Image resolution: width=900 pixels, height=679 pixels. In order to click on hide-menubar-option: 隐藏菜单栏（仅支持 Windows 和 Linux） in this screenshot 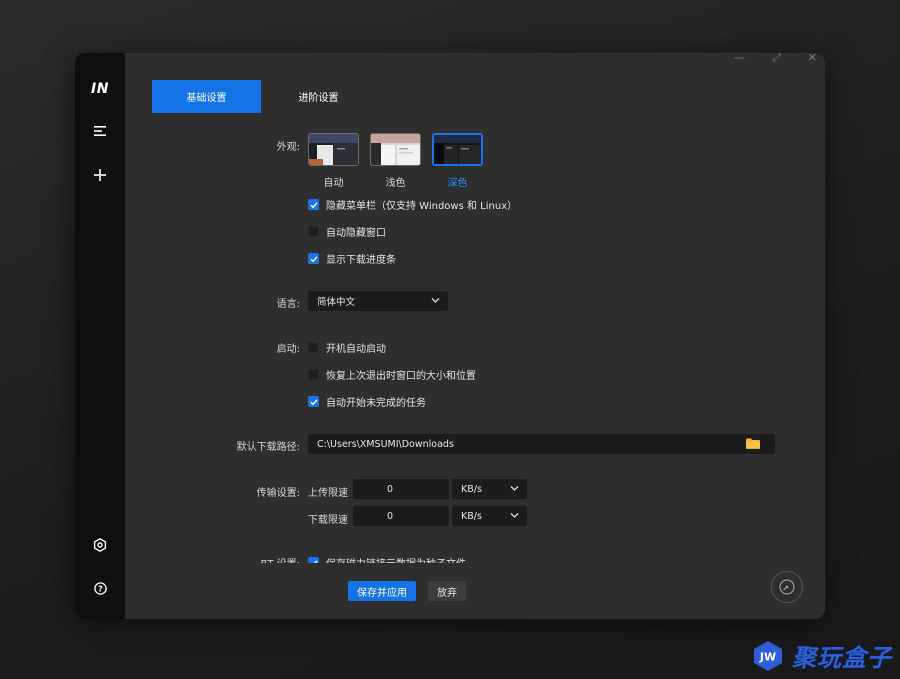, I will do `click(412, 204)`.